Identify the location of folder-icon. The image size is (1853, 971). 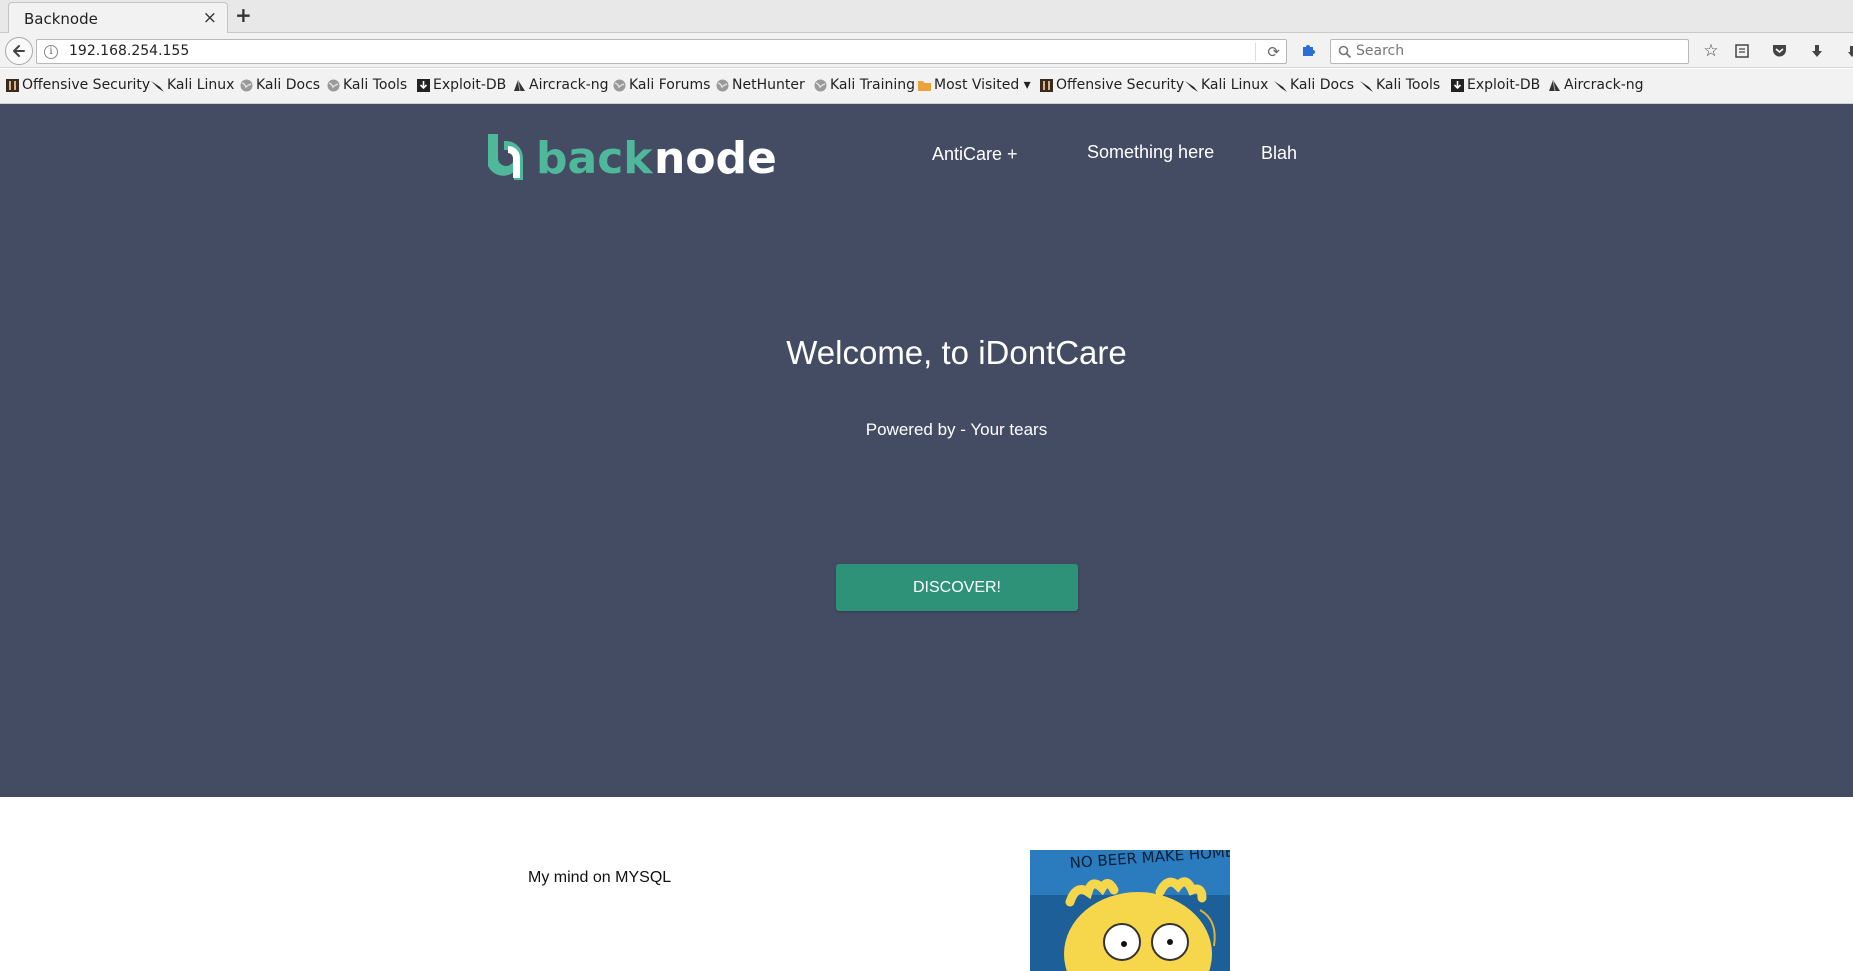
(924, 85).